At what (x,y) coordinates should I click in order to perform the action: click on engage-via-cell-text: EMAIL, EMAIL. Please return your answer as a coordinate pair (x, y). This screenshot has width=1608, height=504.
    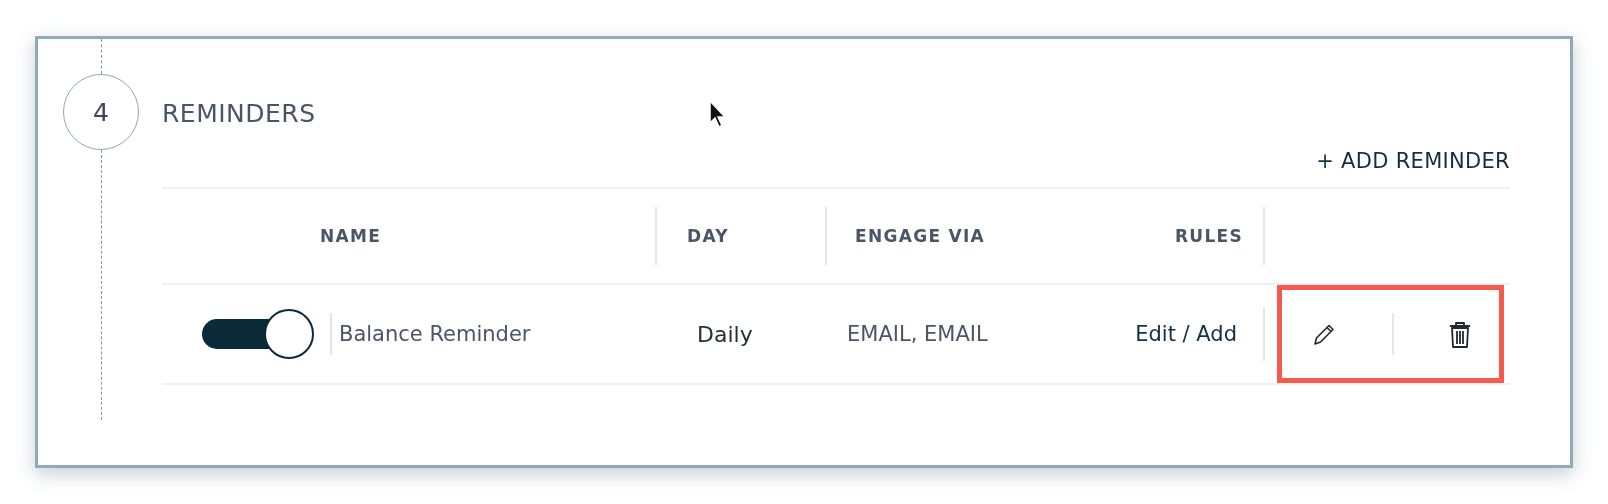
    Looking at the image, I should click on (917, 334).